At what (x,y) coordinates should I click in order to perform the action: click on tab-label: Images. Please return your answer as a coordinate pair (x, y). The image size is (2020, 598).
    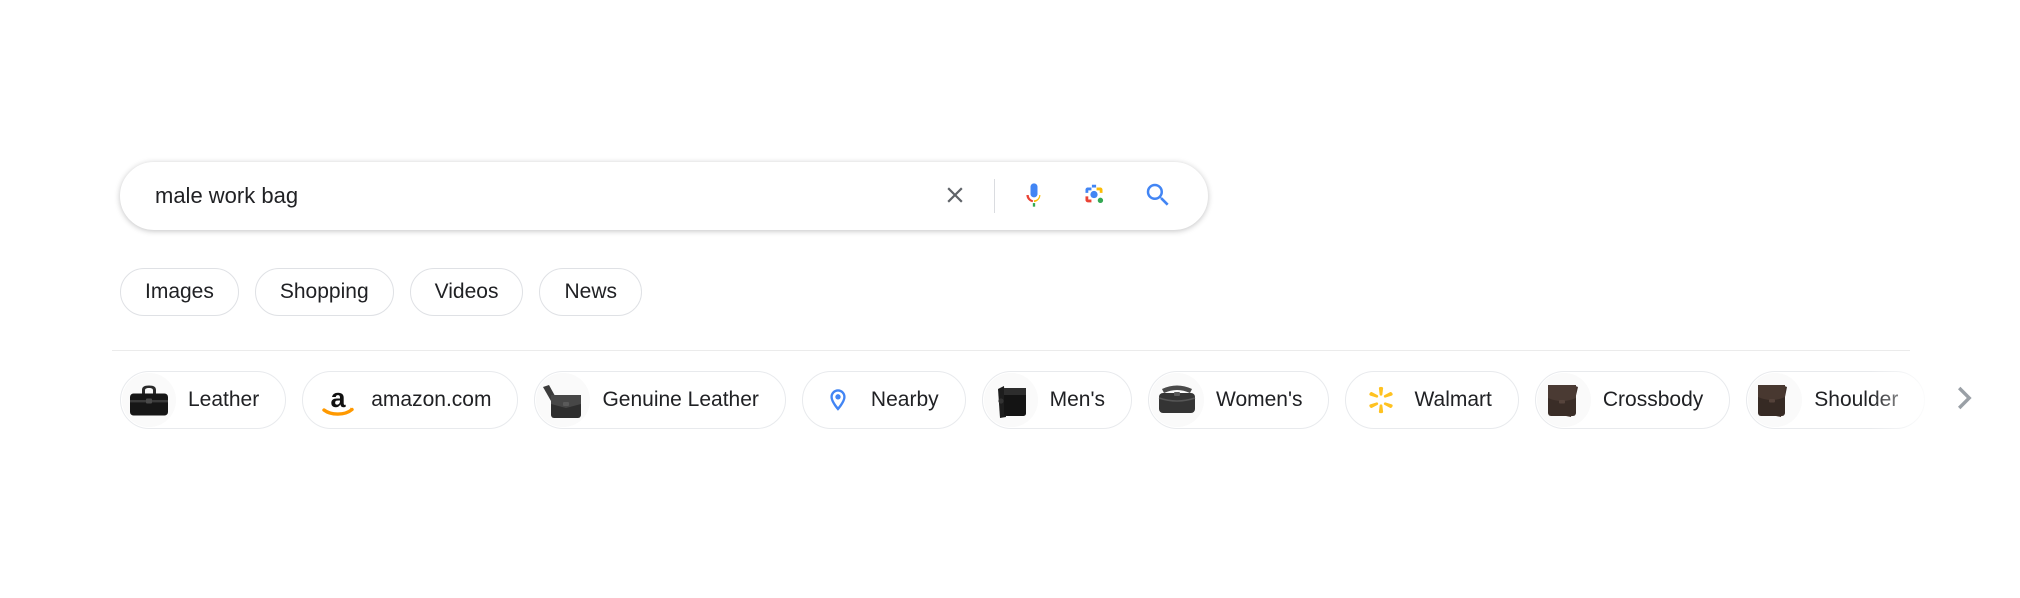
    Looking at the image, I should click on (179, 291).